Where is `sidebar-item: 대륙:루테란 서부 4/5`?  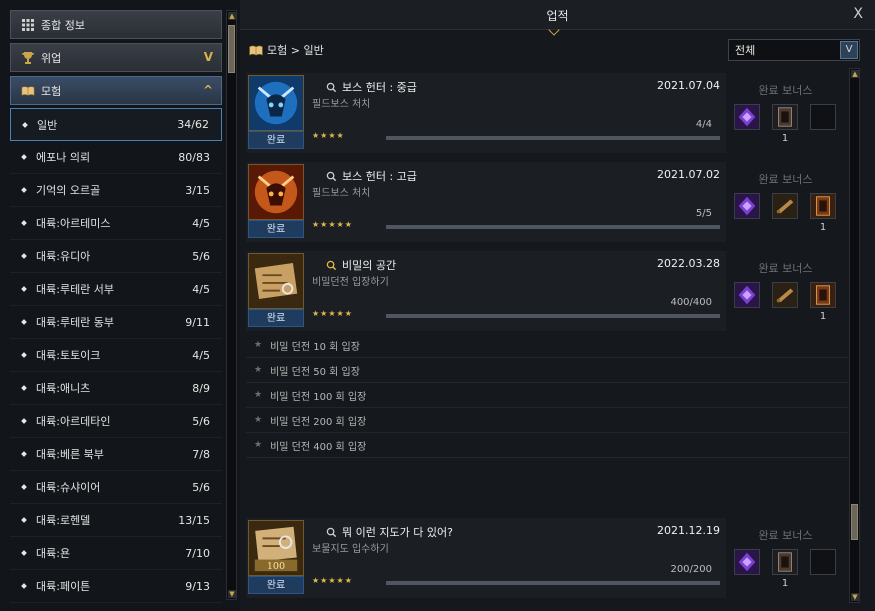
sidebar-item: 대륙:루테란 서부 4/5 is located at coordinates (116, 289).